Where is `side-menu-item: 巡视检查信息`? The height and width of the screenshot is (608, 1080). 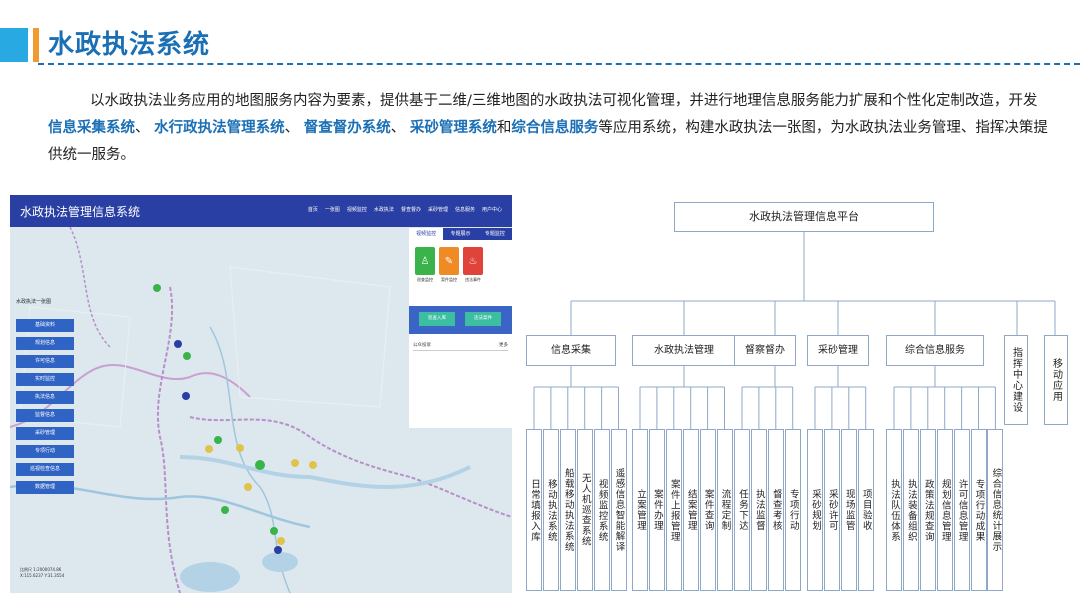
side-menu-item: 巡视检查信息 is located at coordinates (45, 469).